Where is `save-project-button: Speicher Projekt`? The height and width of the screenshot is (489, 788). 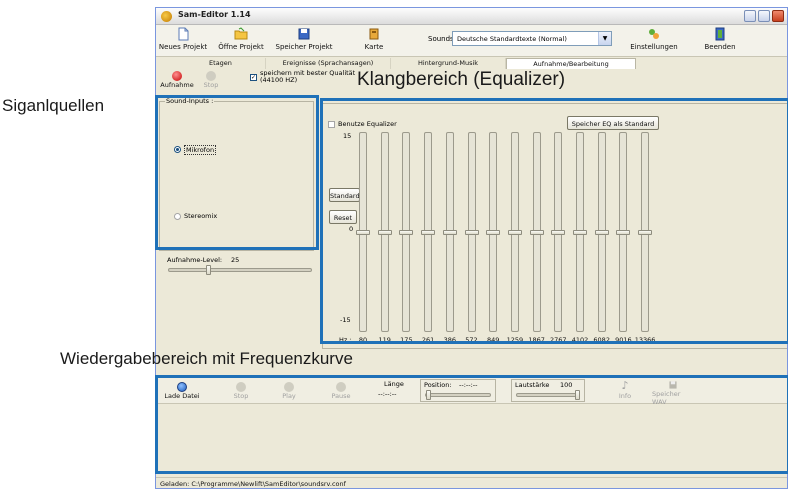
save-project-button: Speicher Projekt is located at coordinates (304, 41).